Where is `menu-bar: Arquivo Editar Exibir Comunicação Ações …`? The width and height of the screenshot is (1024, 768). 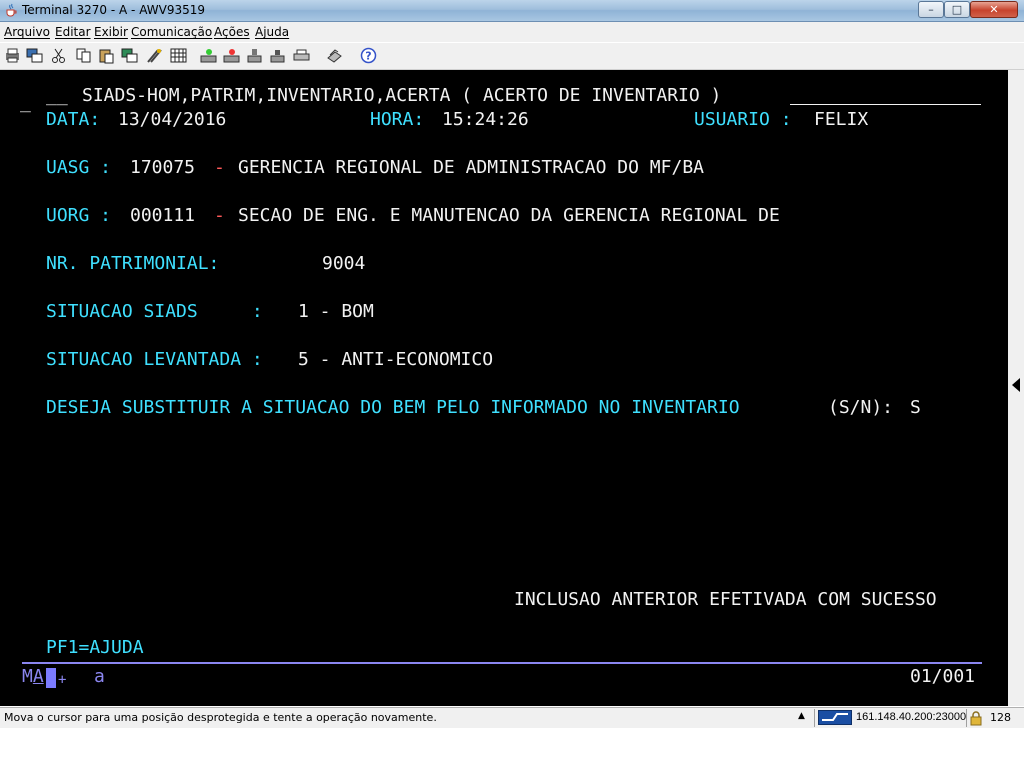 menu-bar: Arquivo Editar Exibir Comunicação Ações … is located at coordinates (512, 32).